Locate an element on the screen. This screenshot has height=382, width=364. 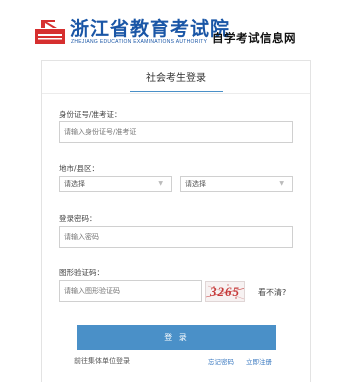
register-link: 立即注册 is located at coordinates (259, 361).